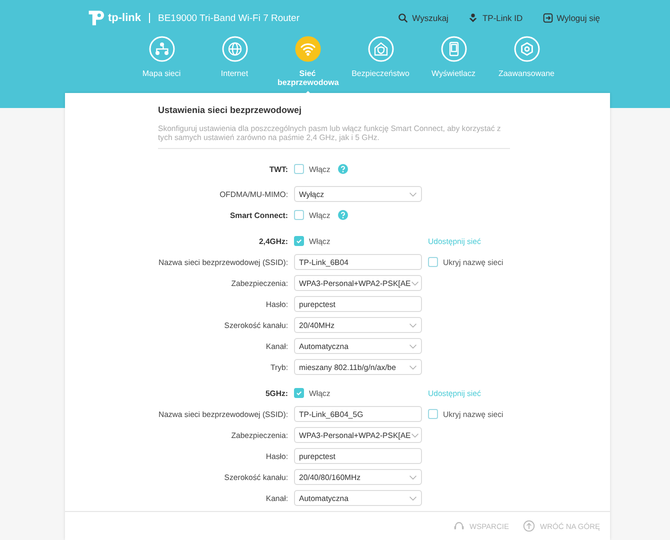  What do you see at coordinates (229, 18) in the screenshot?
I see `router-title: BE19000 Tri-Band Wi-Fi 7 Router` at bounding box center [229, 18].